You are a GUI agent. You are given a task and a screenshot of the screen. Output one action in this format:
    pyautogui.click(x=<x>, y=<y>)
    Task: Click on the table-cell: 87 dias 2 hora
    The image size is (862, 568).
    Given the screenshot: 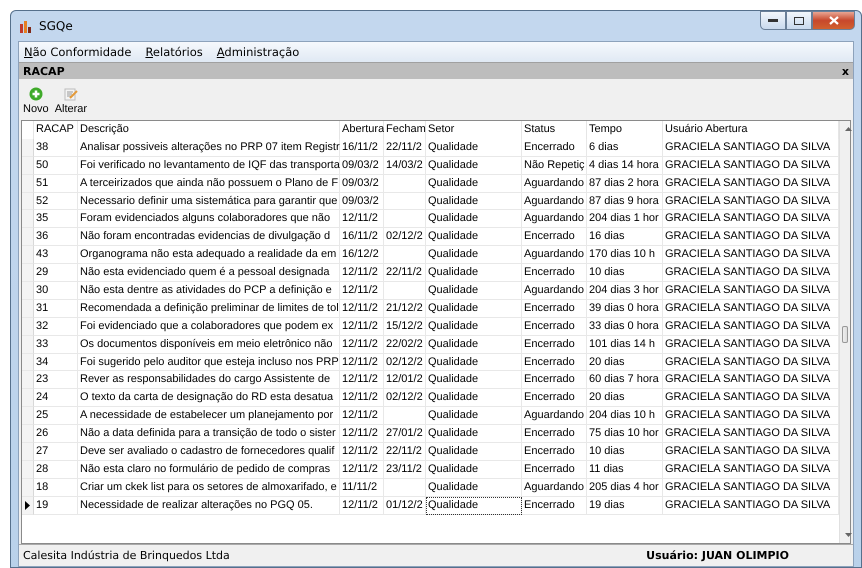 What is the action you would take?
    pyautogui.click(x=625, y=183)
    